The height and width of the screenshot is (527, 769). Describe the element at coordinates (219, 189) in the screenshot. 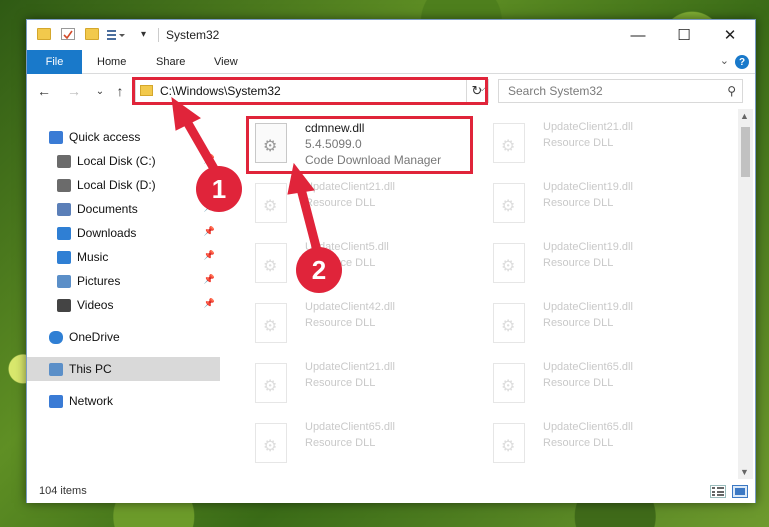

I see `step-1-badge: 1` at that location.